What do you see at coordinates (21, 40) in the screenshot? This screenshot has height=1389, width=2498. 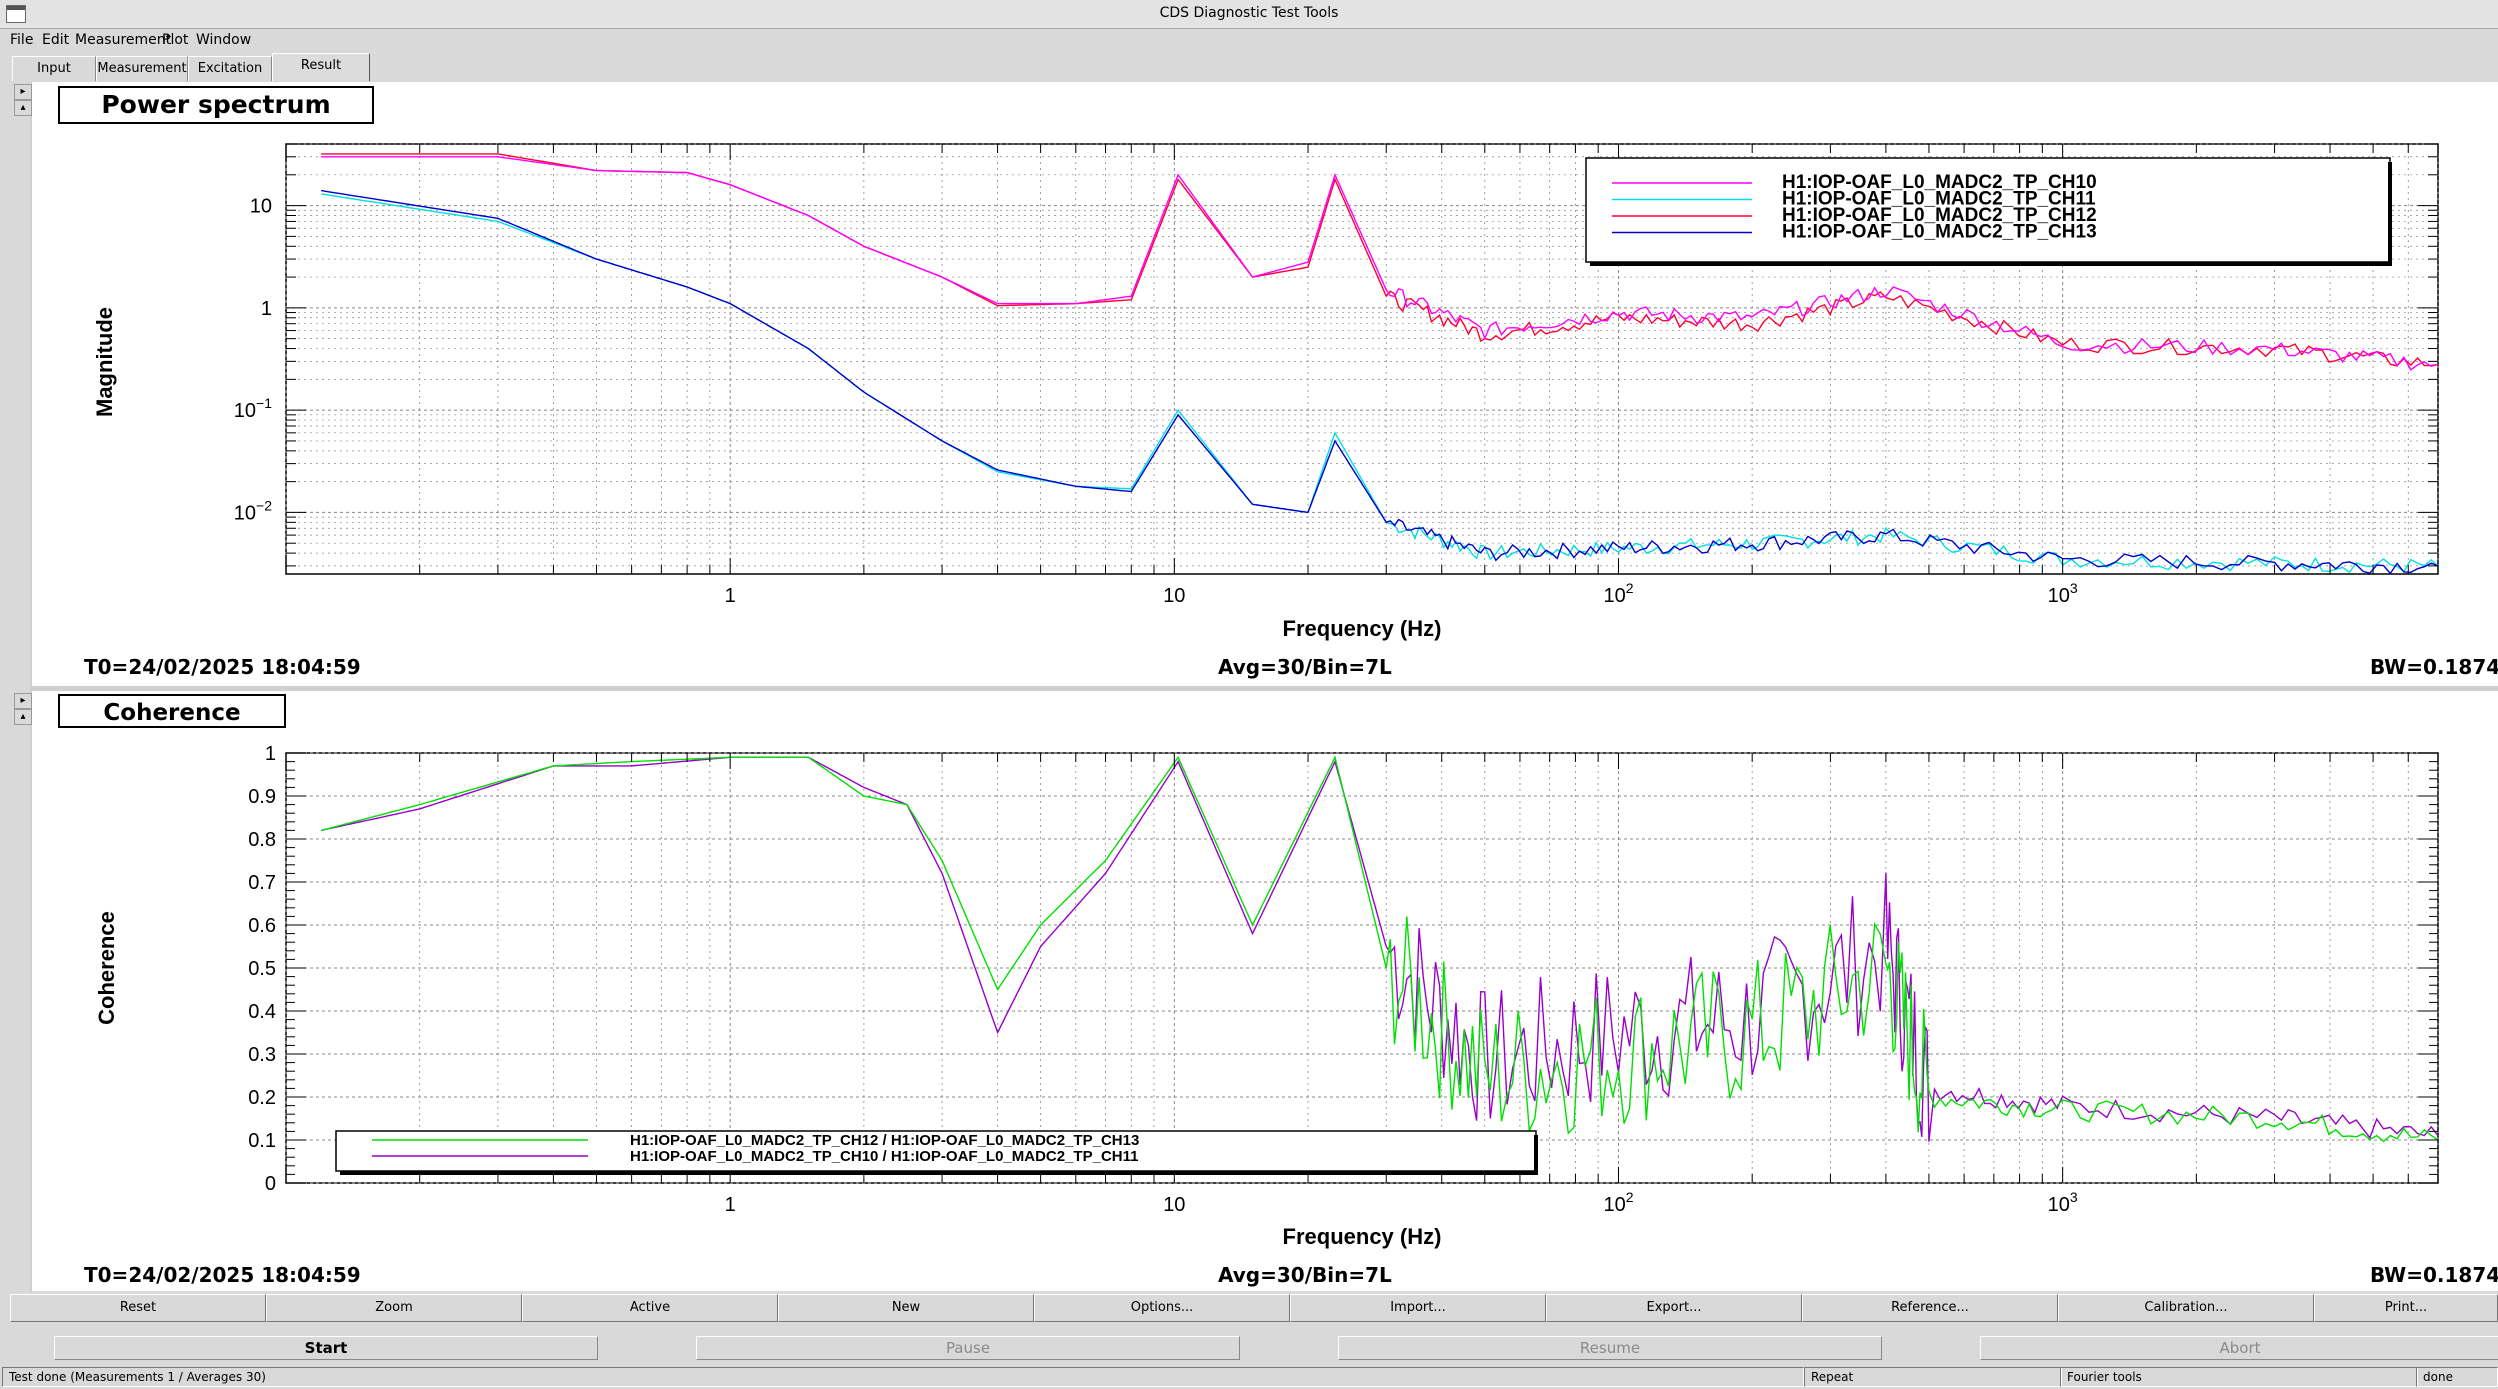 I see `menu-file: File` at bounding box center [21, 40].